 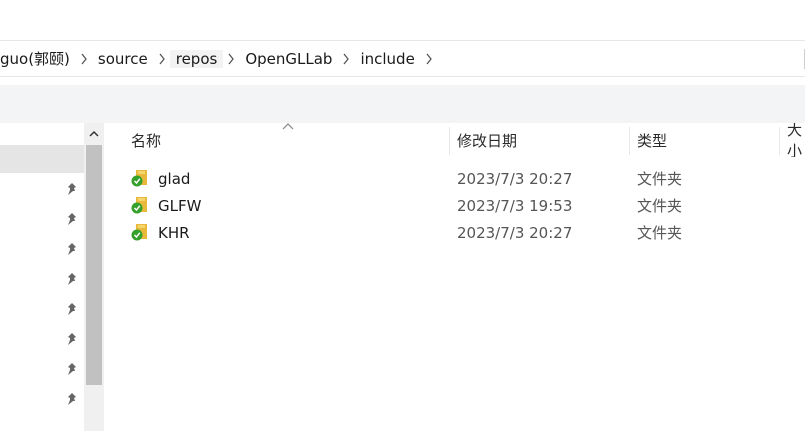 What do you see at coordinates (42, 159) in the screenshot?
I see `nav-item-selected` at bounding box center [42, 159].